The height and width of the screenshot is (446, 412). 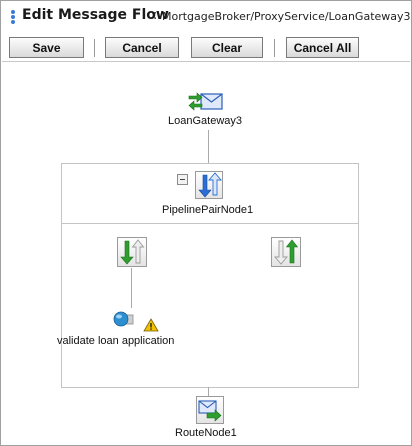 I want to click on pipeline-divider, so click(x=210, y=223).